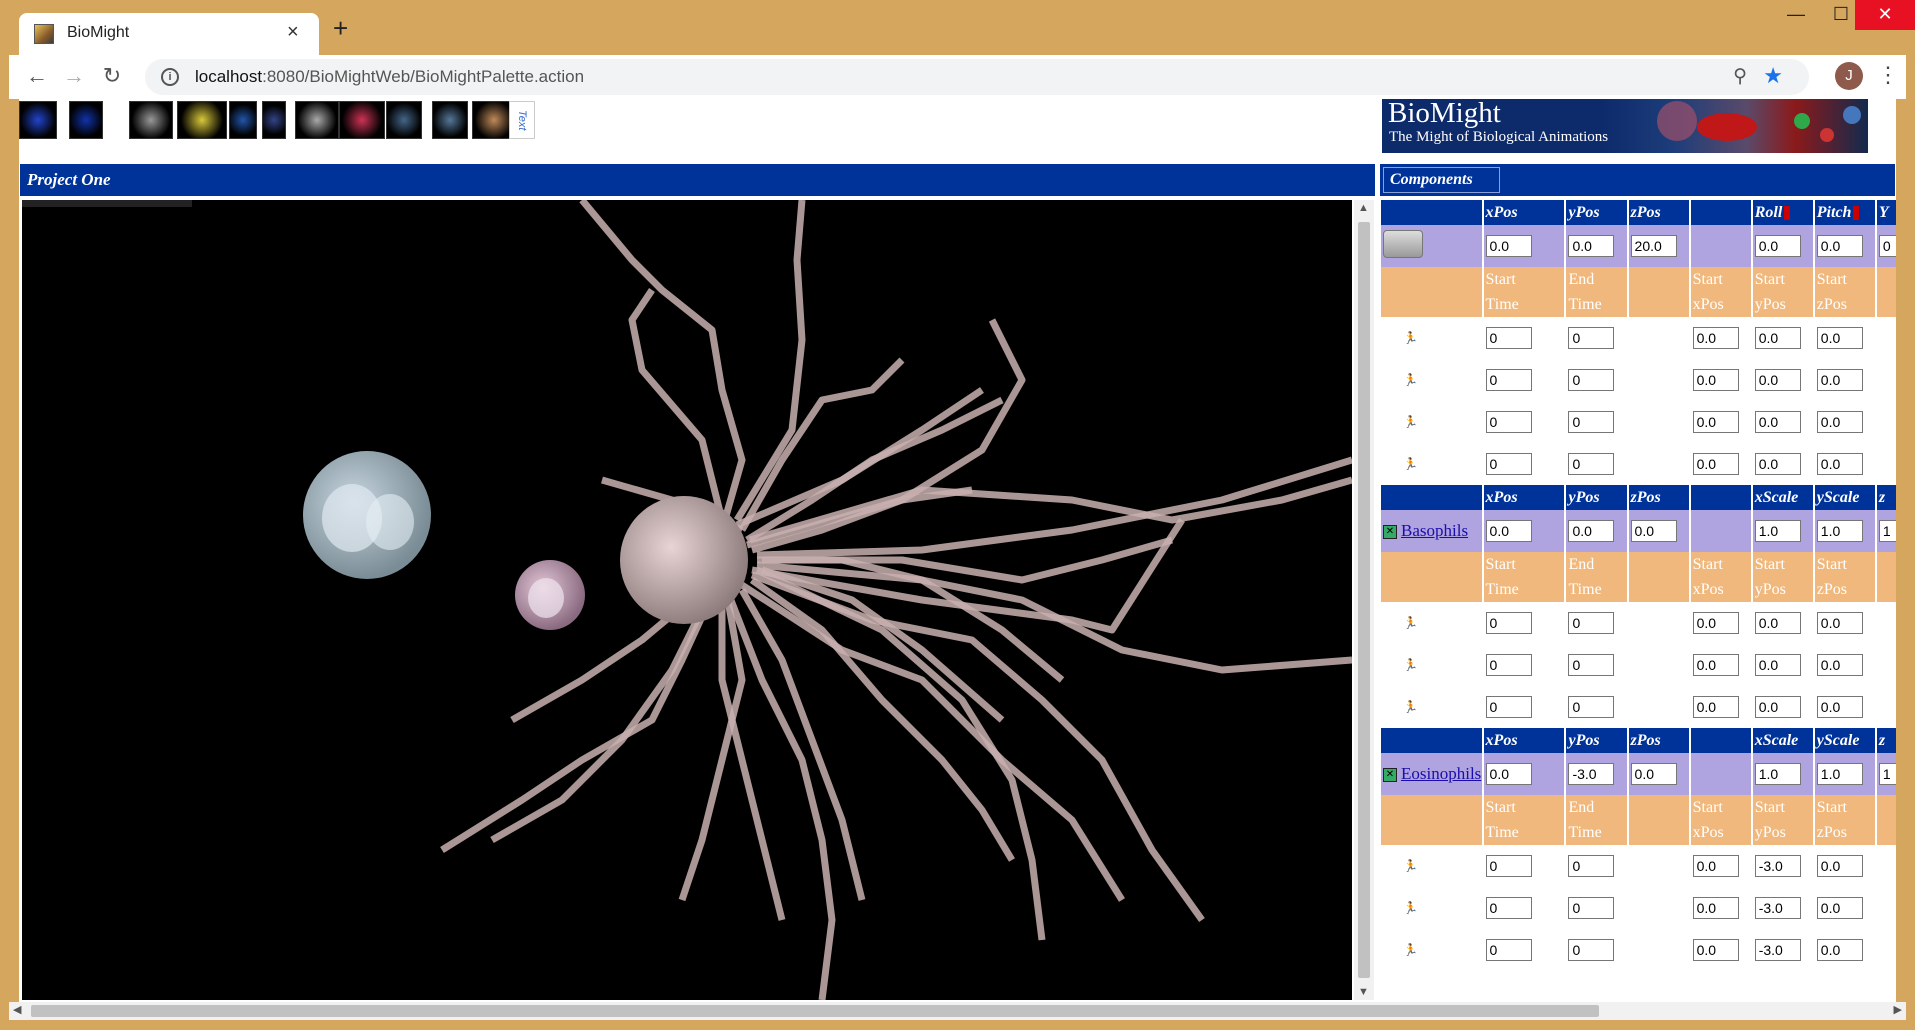 This screenshot has height=1030, width=1915. I want to click on page-horizontal-scrollbar: ◀ ▶, so click(957, 1011).